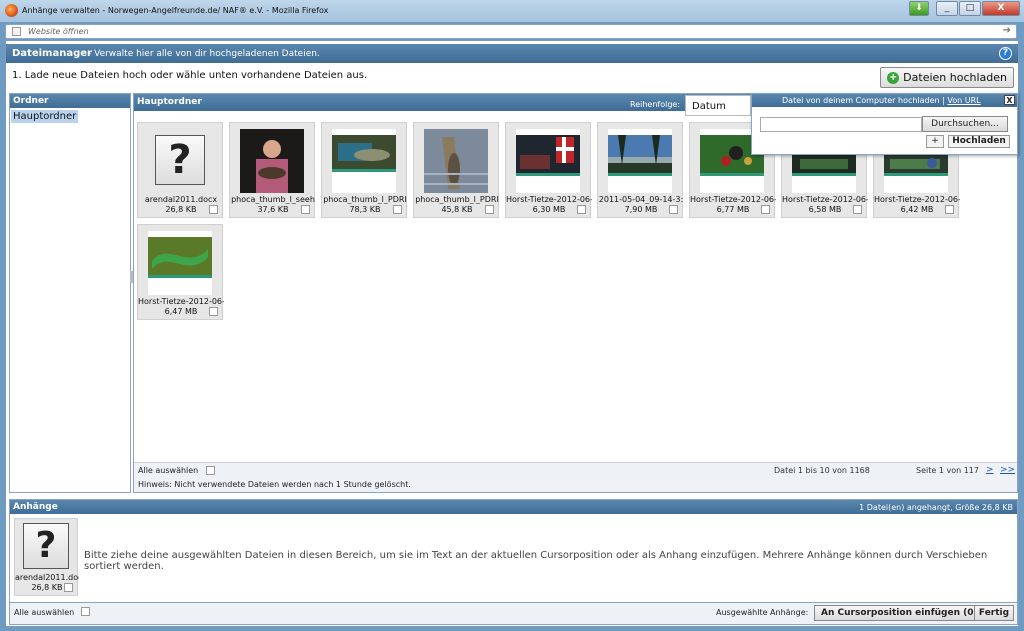 The image size is (1024, 631). I want to click on done-button: Fertig, so click(994, 613).